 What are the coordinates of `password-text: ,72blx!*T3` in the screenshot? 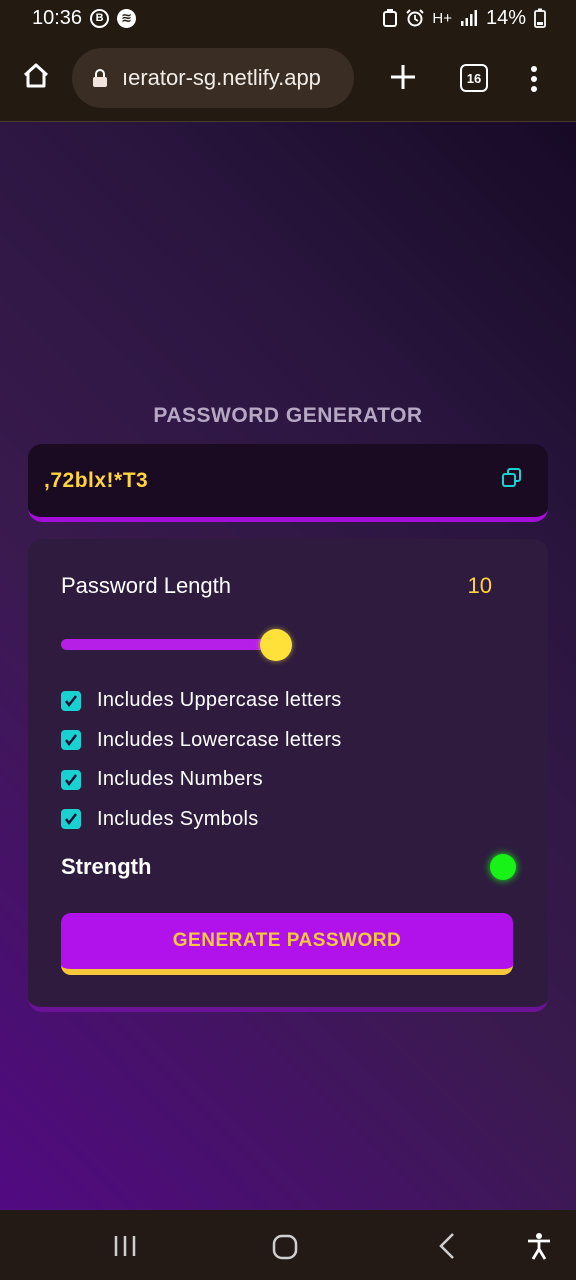 It's located at (96, 480).